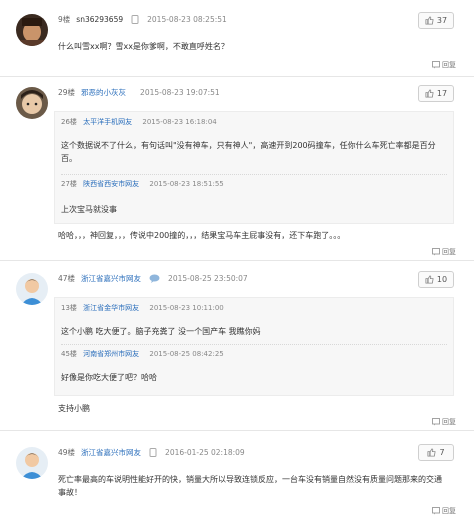 This screenshot has width=474, height=525. Describe the element at coordinates (111, 354) in the screenshot. I see `username: 河南省郑州市网友` at that location.